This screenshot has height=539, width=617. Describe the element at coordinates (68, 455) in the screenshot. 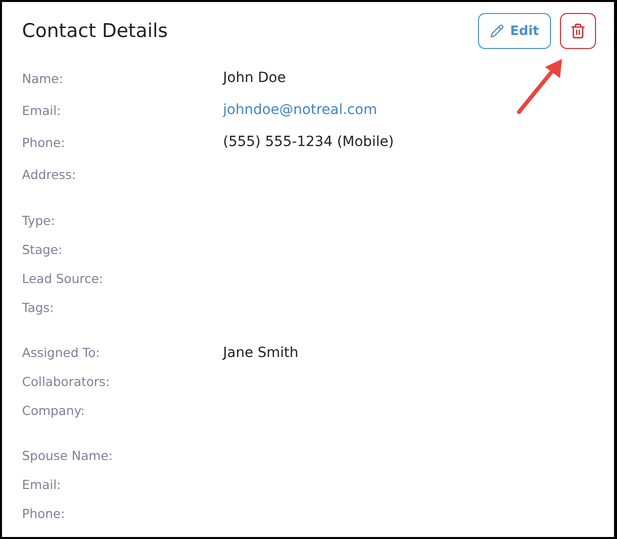

I see `field-label: Spouse Name:` at that location.